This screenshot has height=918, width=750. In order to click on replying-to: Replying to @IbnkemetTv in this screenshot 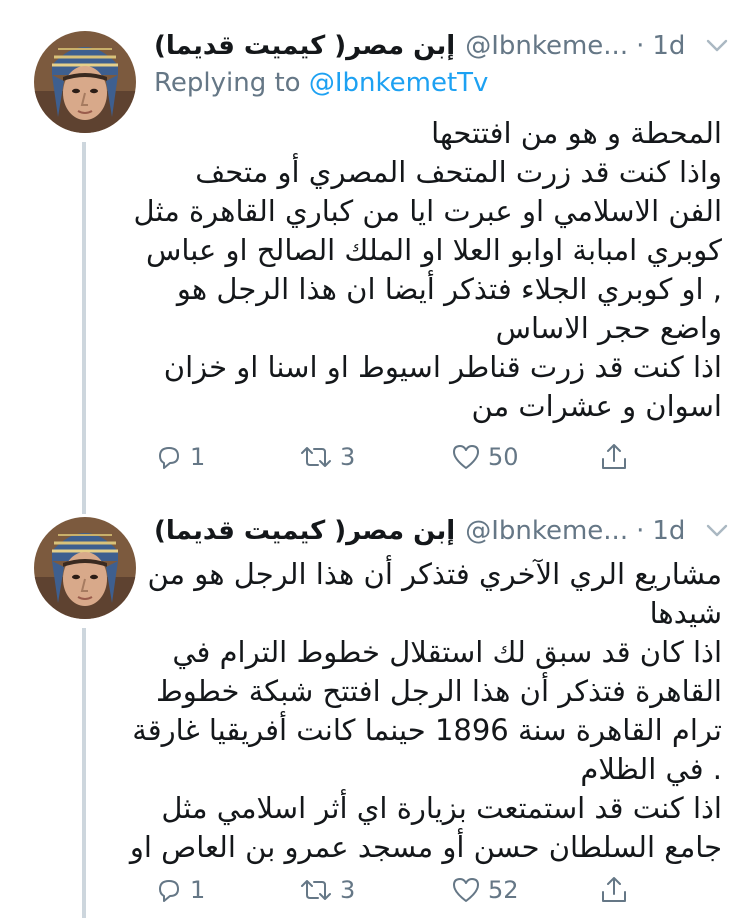, I will do `click(321, 83)`.